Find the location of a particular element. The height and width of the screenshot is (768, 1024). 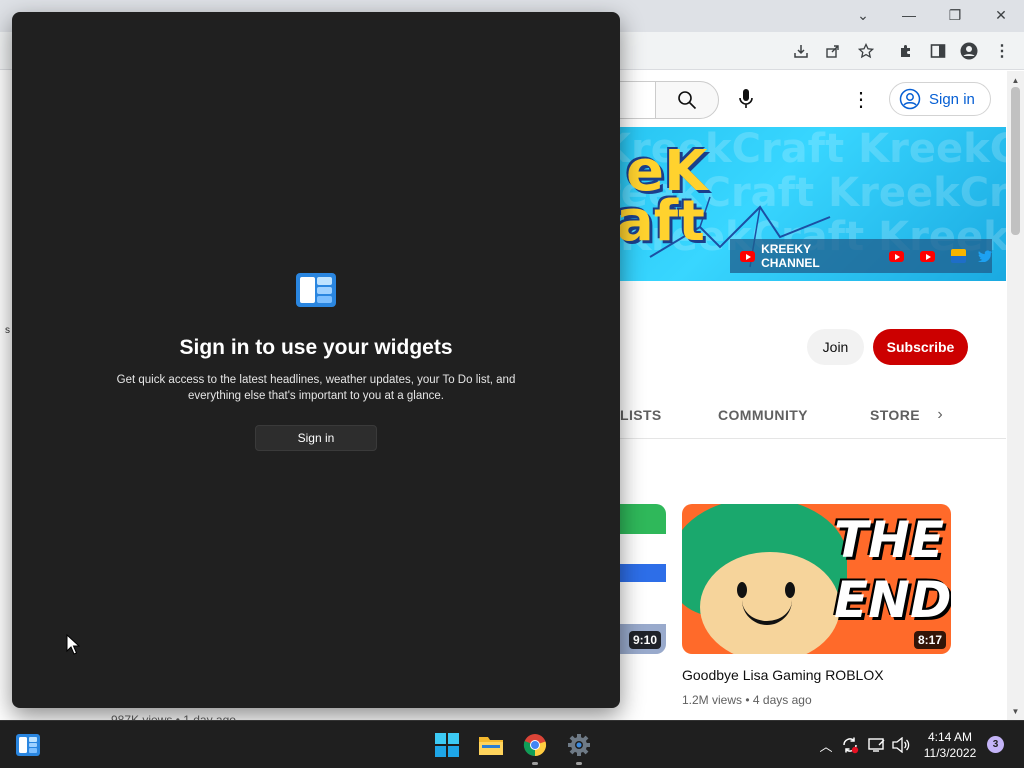

install-app-button is located at coordinates (801, 51).